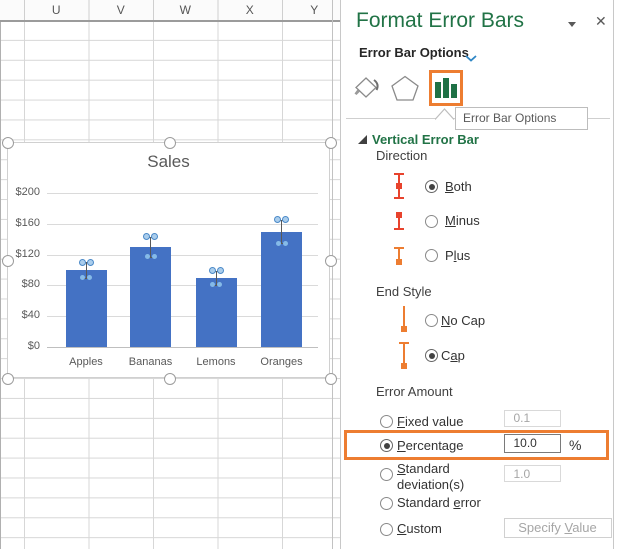 The image size is (619, 549). Describe the element at coordinates (471, 58) in the screenshot. I see `chevron-down-icon` at that location.